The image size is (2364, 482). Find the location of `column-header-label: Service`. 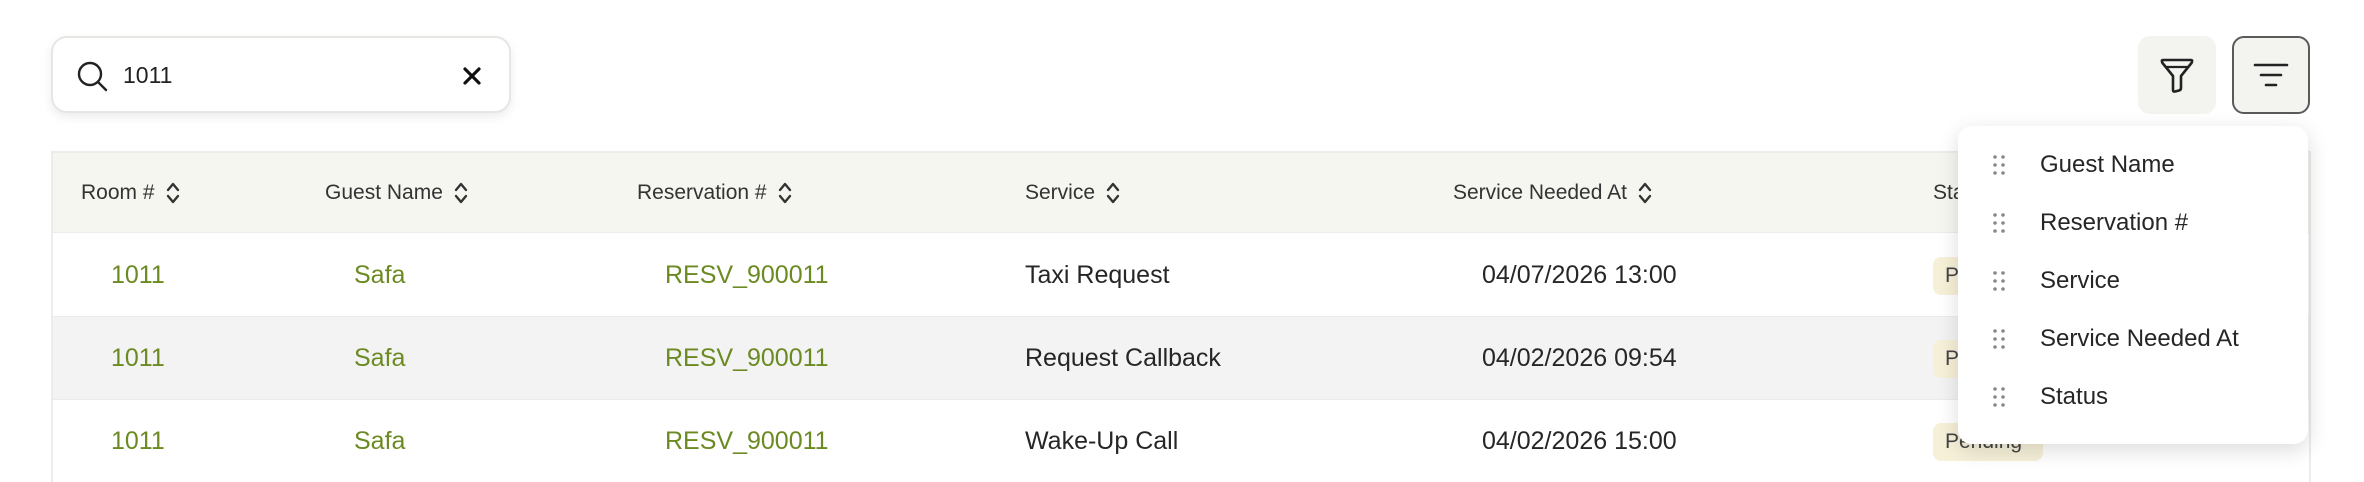

column-header-label: Service is located at coordinates (1060, 192).